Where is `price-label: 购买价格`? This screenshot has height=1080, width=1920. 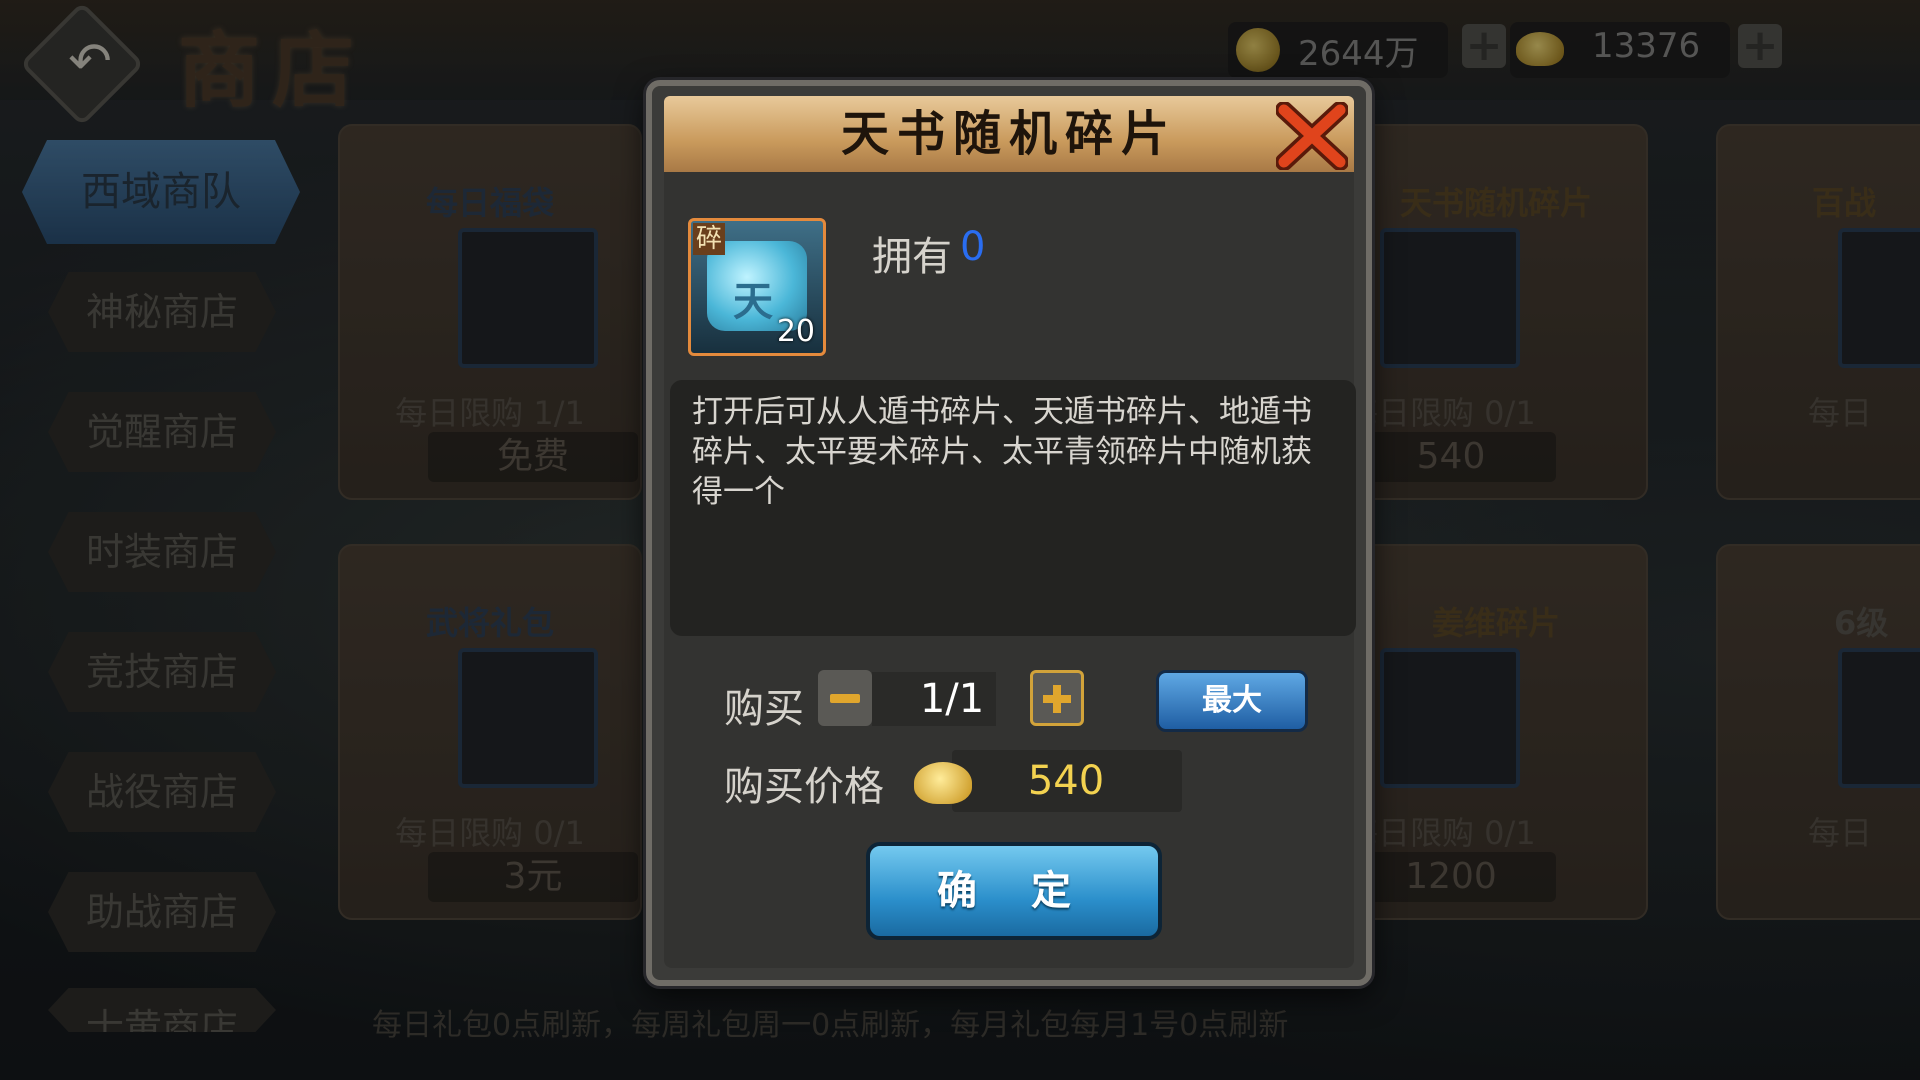 price-label: 购买价格 is located at coordinates (804, 787).